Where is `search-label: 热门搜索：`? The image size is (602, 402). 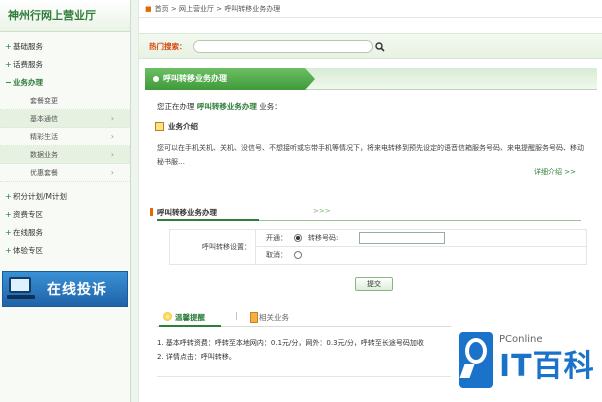
search-label: 热门搜索： is located at coordinates (168, 46).